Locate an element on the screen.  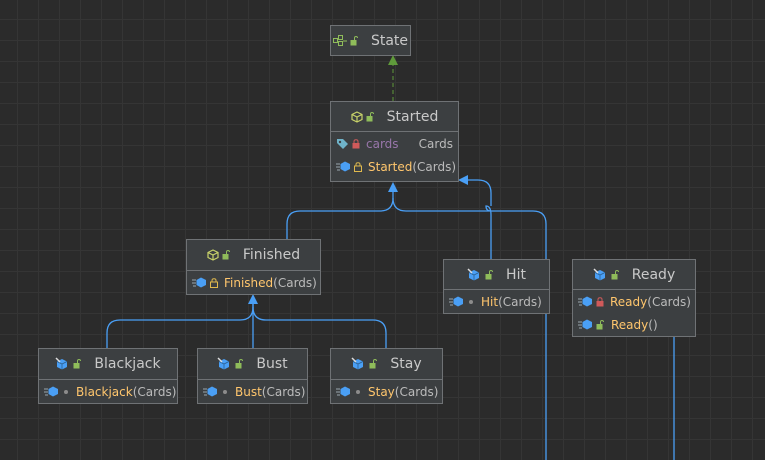
method-bust-params: (Cards) is located at coordinates (283, 391).